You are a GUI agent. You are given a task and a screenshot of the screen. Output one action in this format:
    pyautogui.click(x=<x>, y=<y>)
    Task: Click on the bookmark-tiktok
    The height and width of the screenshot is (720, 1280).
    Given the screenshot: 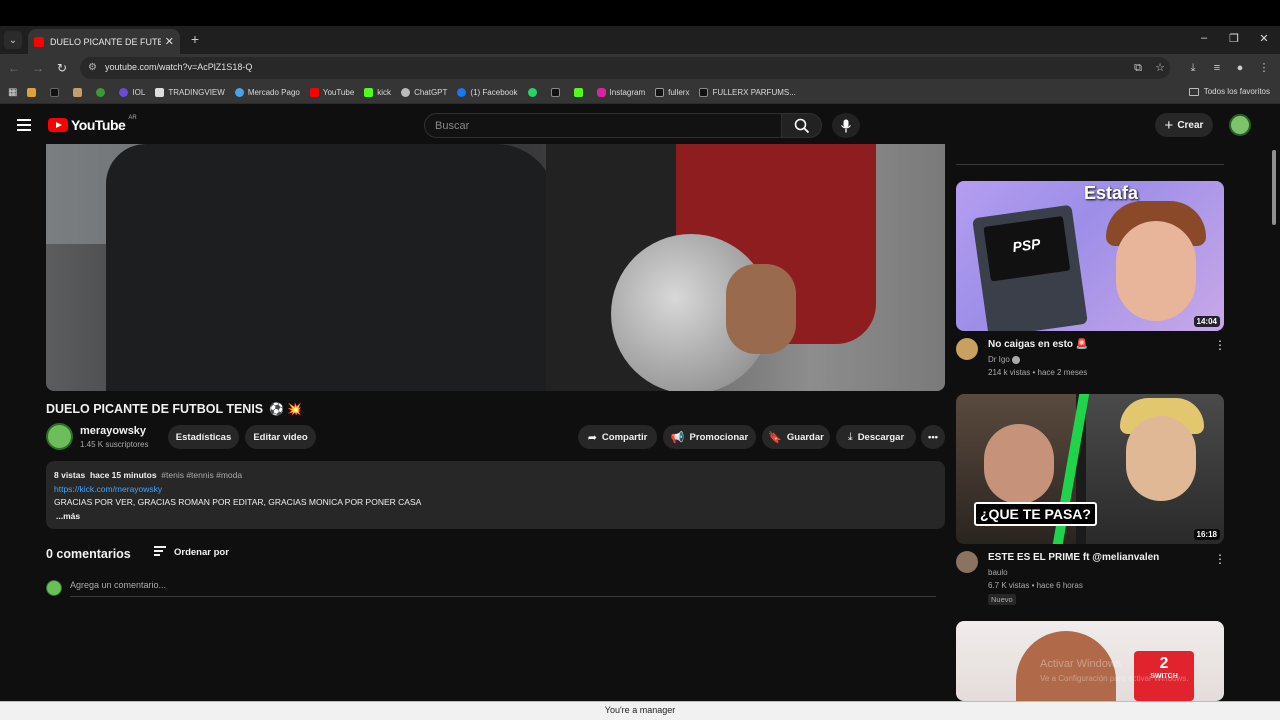 What is the action you would take?
    pyautogui.click(x=557, y=92)
    